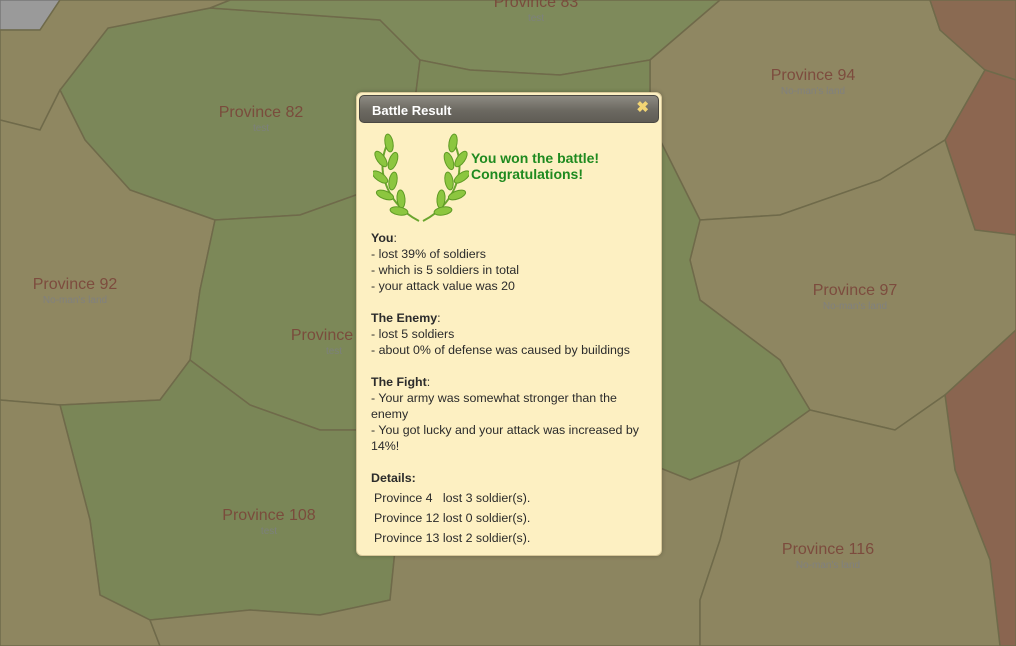 The height and width of the screenshot is (646, 1016). What do you see at coordinates (421, 177) in the screenshot?
I see `laurel-wreath-icon` at bounding box center [421, 177].